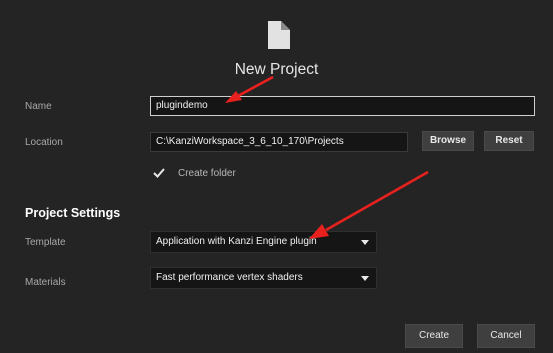 This screenshot has width=553, height=353. I want to click on annotation-arrow, so click(369, 204).